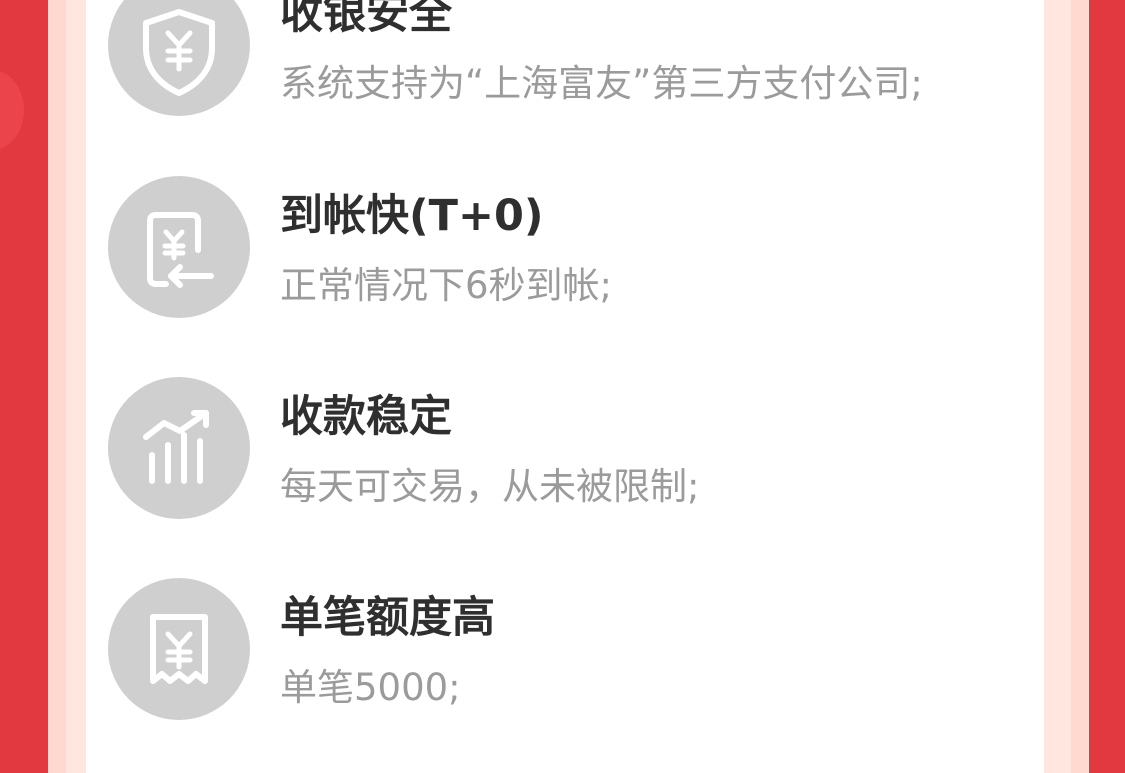 This screenshot has height=773, width=1125. What do you see at coordinates (446, 285) in the screenshot?
I see `feature-description: 正常情况下6秒到帐;` at bounding box center [446, 285].